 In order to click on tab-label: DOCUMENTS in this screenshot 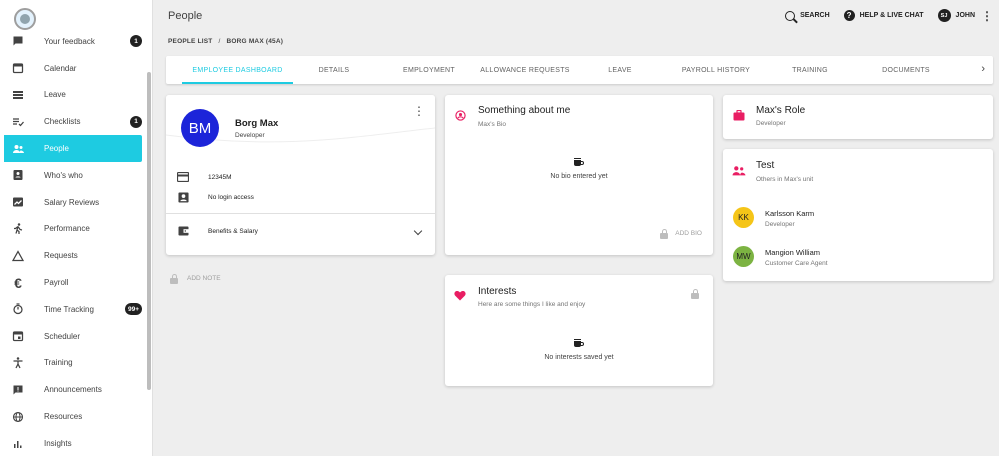, I will do `click(906, 70)`.